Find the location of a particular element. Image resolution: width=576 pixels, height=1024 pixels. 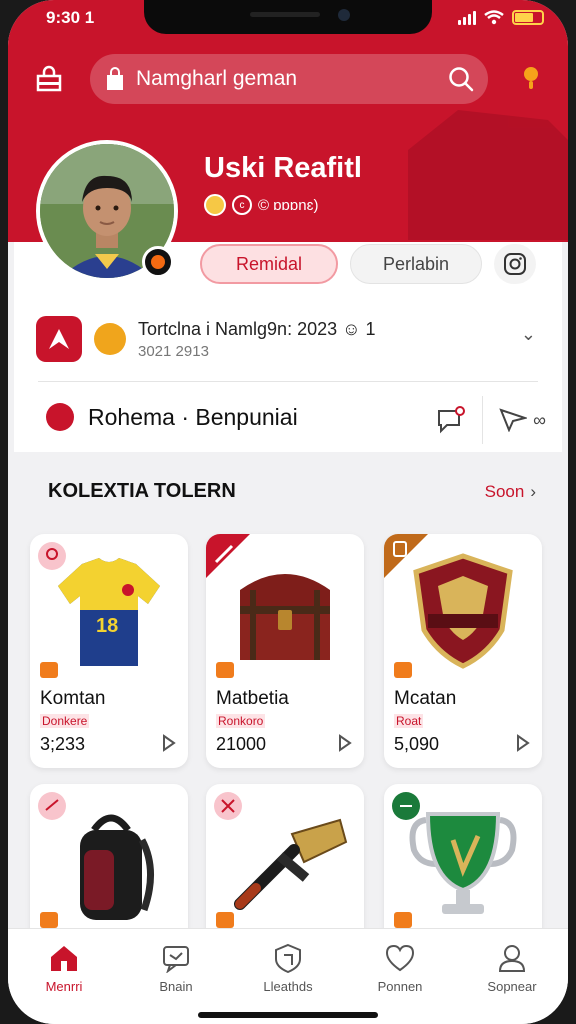

tab-shield: Lleathds is located at coordinates (288, 976).